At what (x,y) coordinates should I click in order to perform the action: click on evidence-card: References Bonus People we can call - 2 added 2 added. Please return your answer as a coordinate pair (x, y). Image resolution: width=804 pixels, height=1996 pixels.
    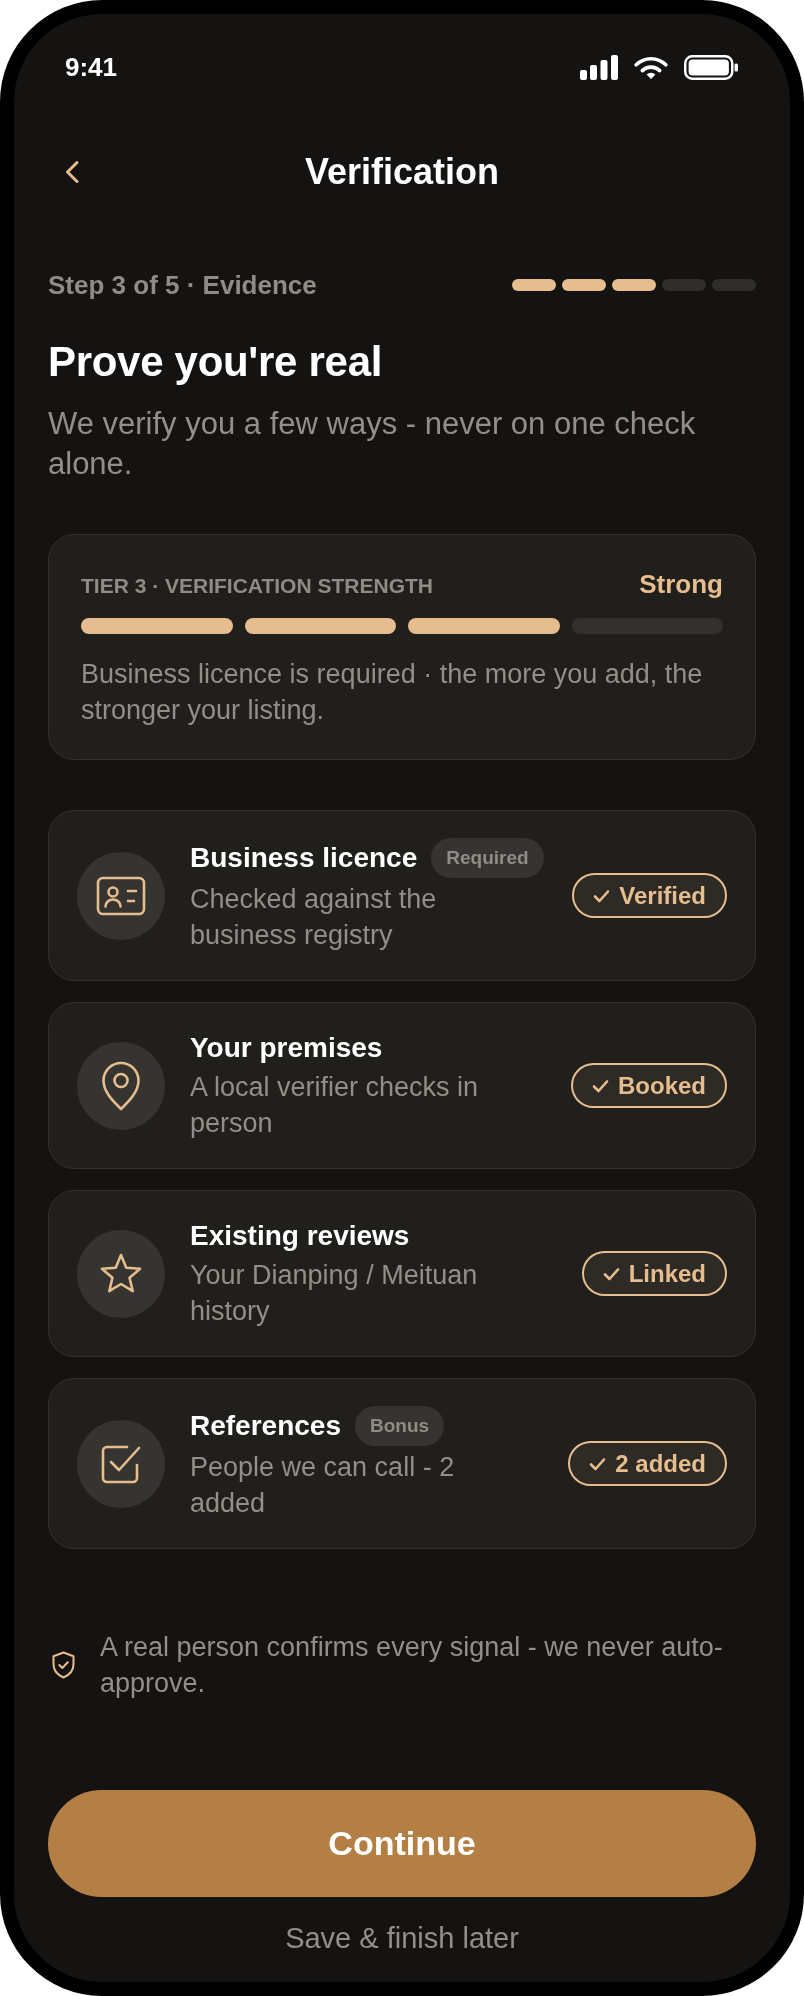
    Looking at the image, I should click on (402, 1463).